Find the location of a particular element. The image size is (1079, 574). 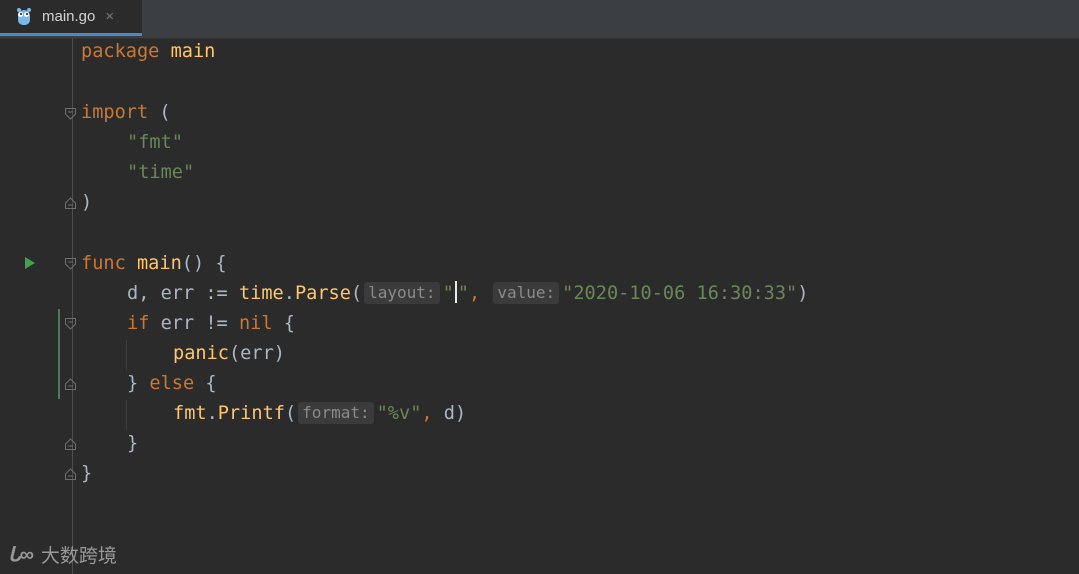

code-text: (err) is located at coordinates (256, 353).